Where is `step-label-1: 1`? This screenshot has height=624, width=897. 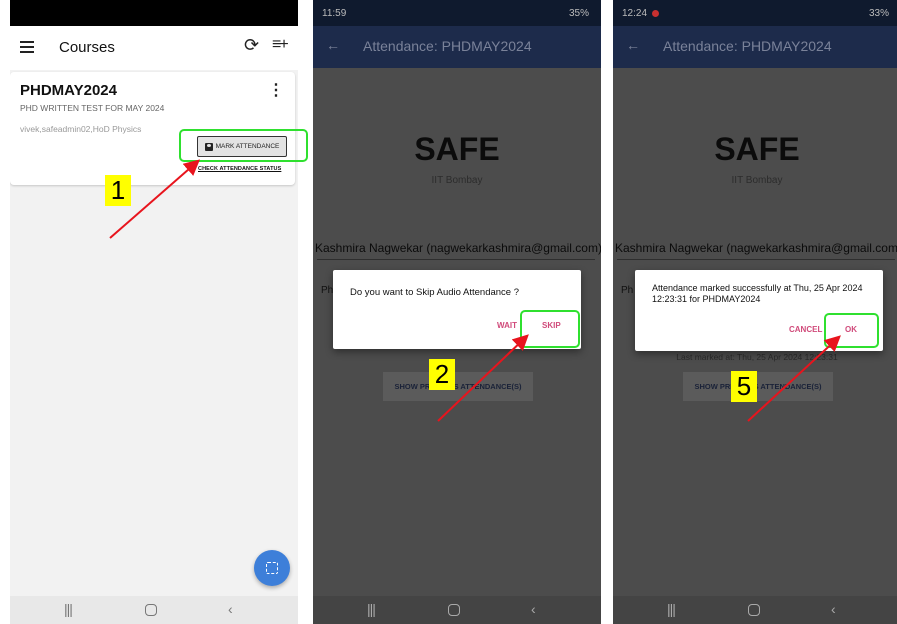 step-label-1: 1 is located at coordinates (118, 190).